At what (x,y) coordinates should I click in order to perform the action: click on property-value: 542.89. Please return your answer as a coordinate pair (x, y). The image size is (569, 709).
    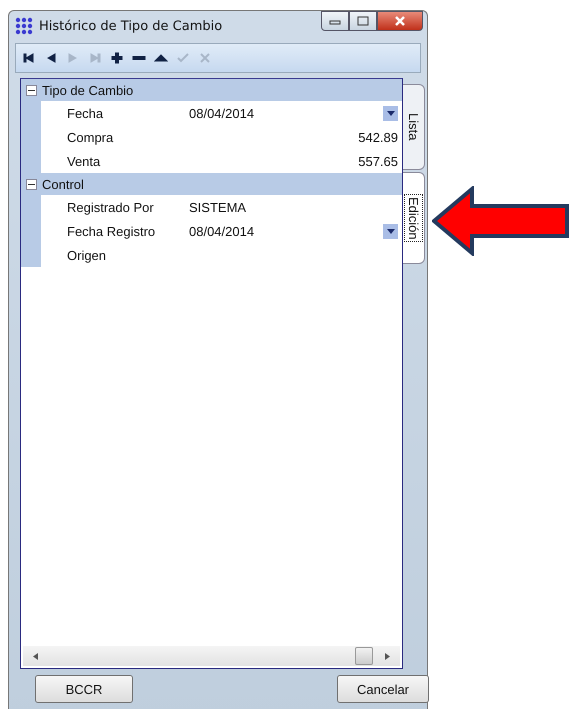
    Looking at the image, I should click on (377, 137).